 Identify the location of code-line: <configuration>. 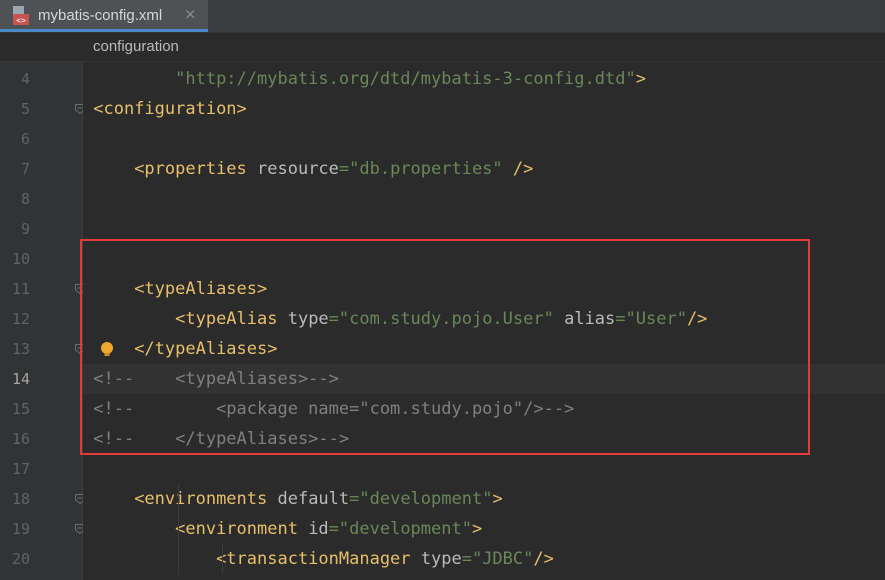
(484, 109).